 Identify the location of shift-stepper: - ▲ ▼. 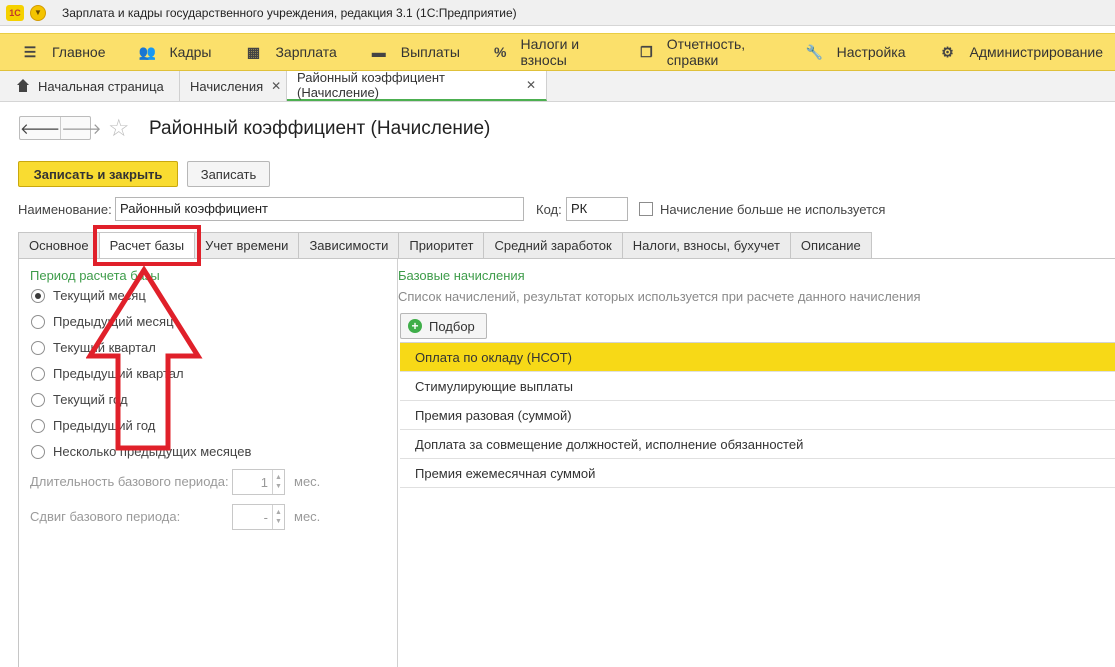
(258, 517).